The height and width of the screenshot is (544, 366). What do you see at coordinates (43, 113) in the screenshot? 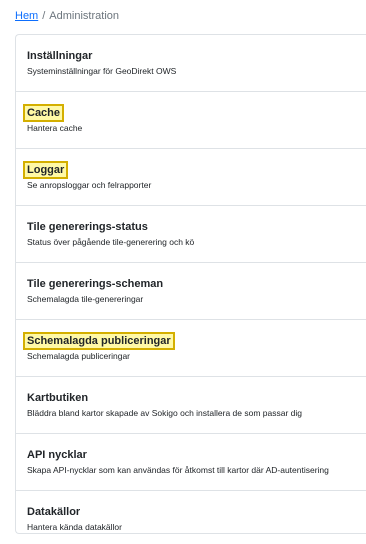
I see `admin-item-title: Cache` at bounding box center [43, 113].